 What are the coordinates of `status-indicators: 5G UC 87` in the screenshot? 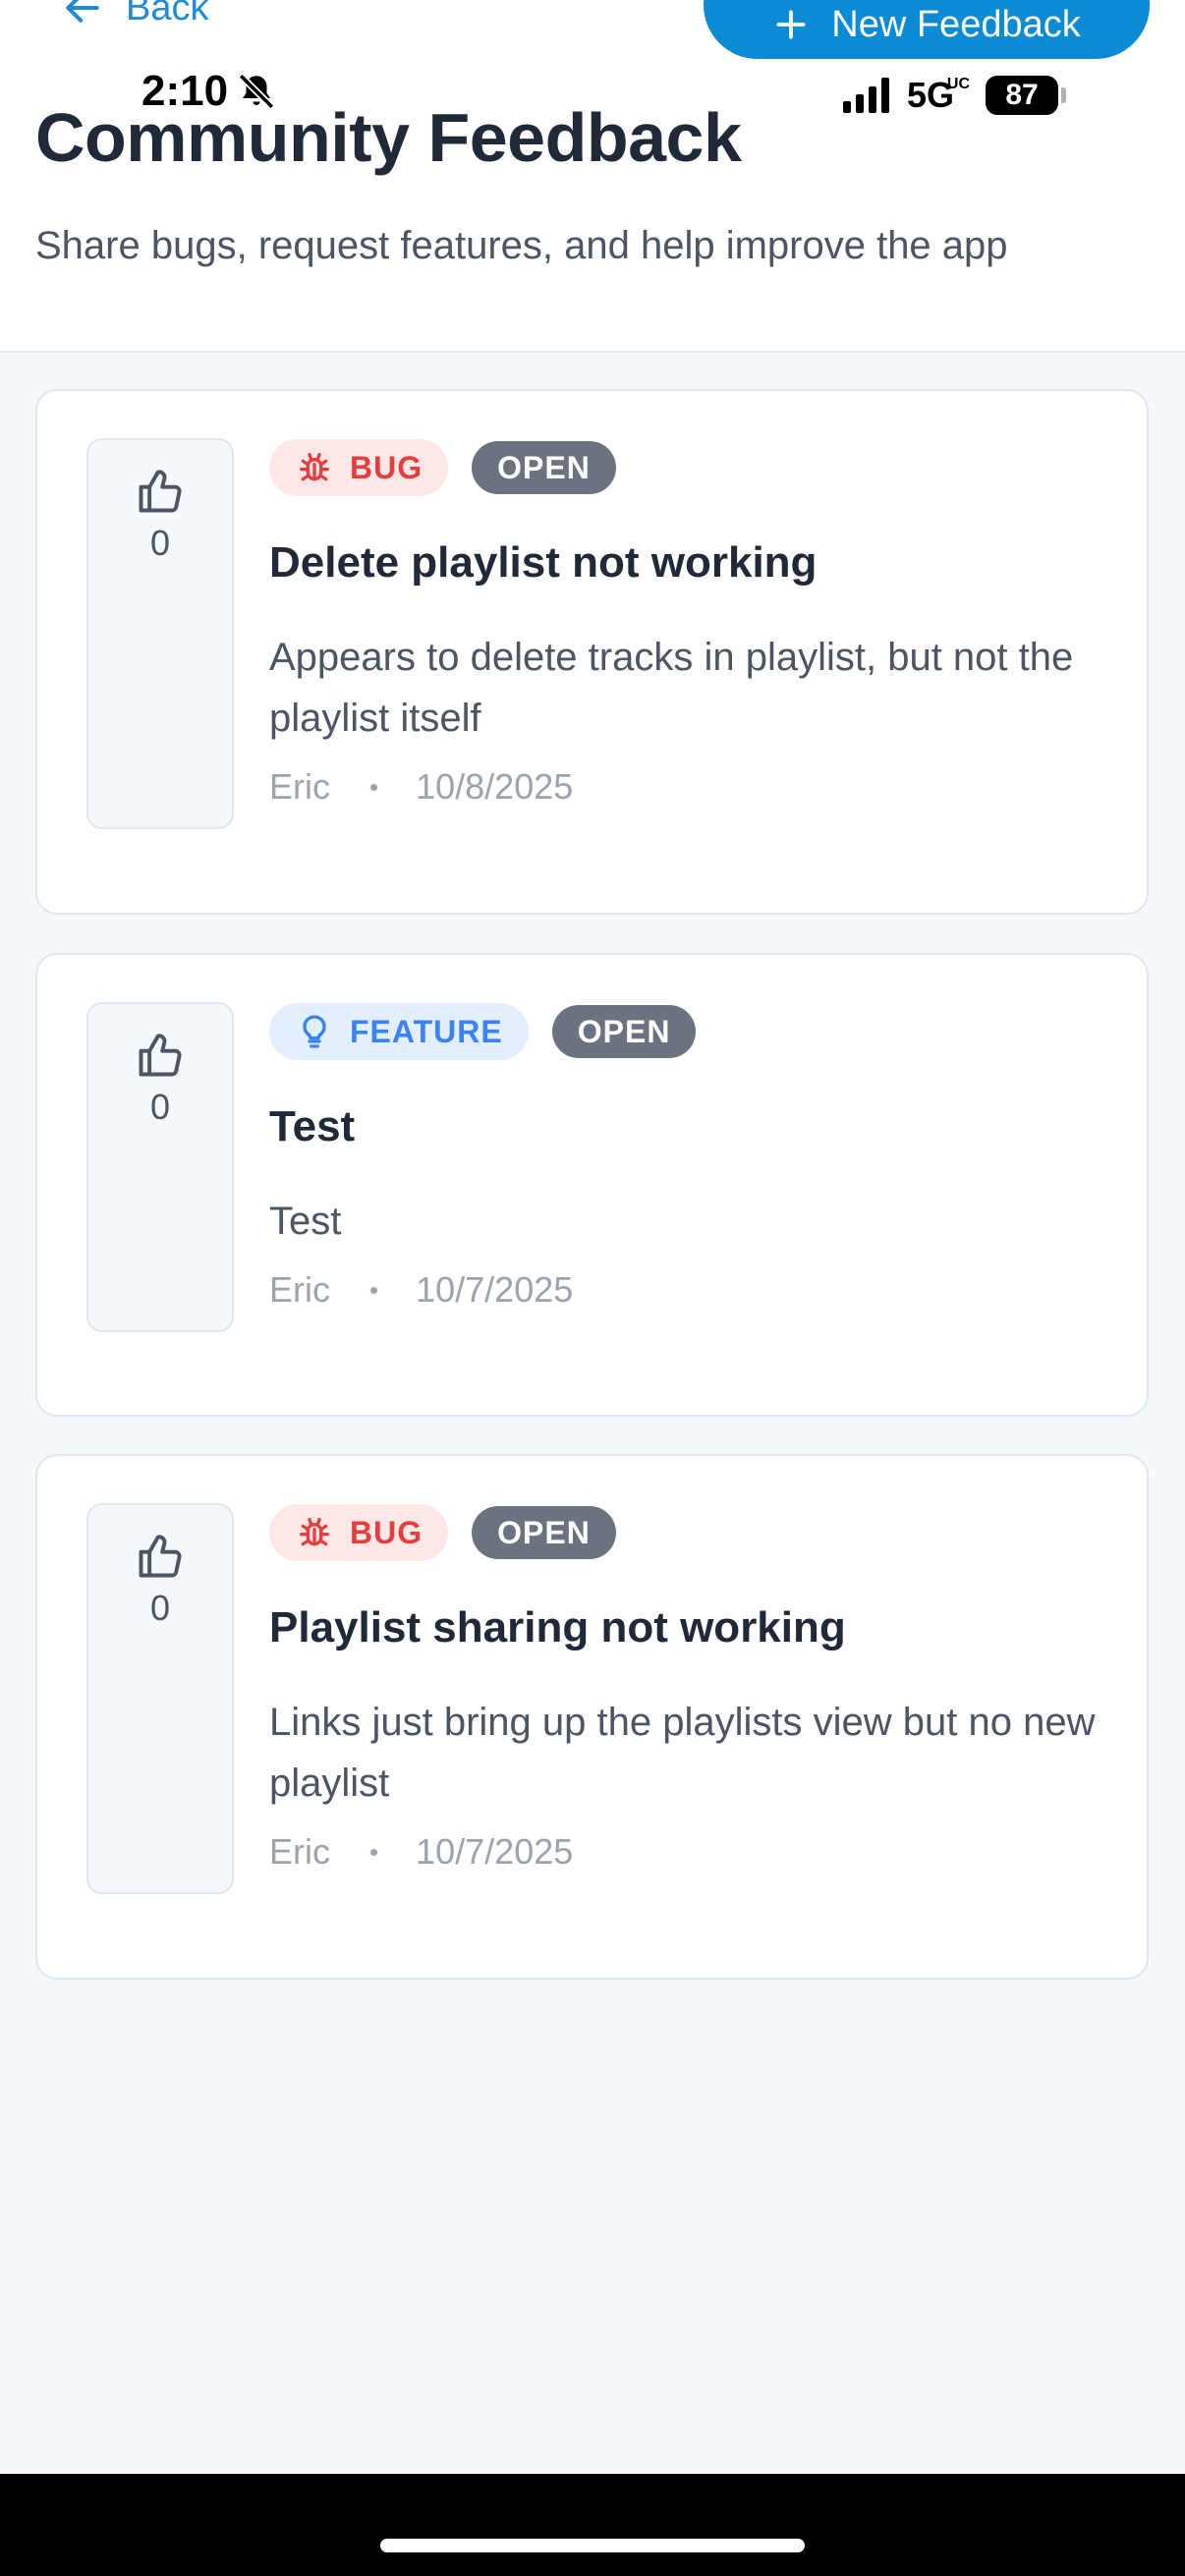 It's located at (955, 95).